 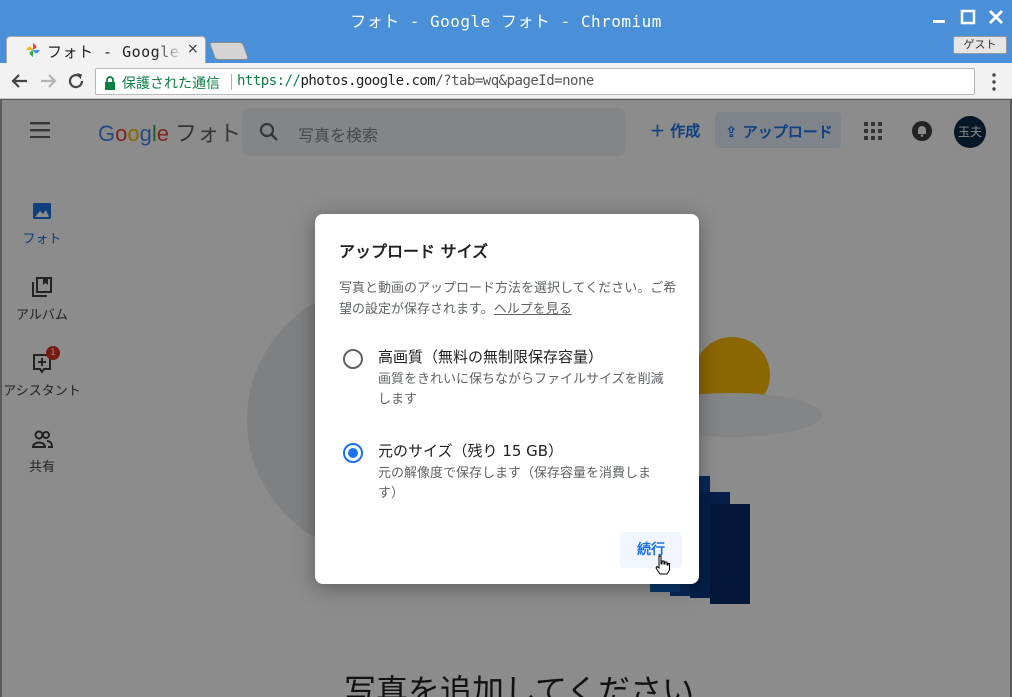 I want to click on tab-close-icon: ×, so click(x=193, y=49).